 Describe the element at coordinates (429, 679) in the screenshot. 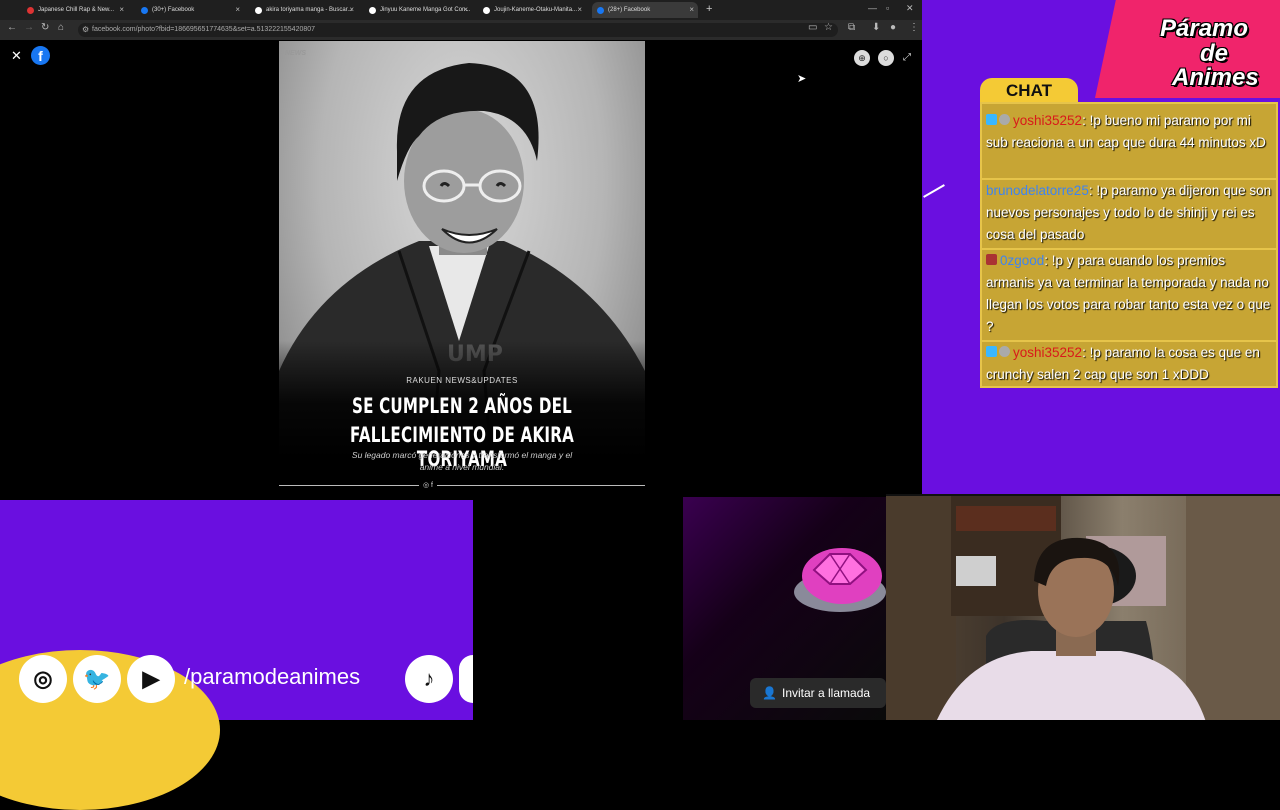

I see `tiktok-icon: ♪` at that location.